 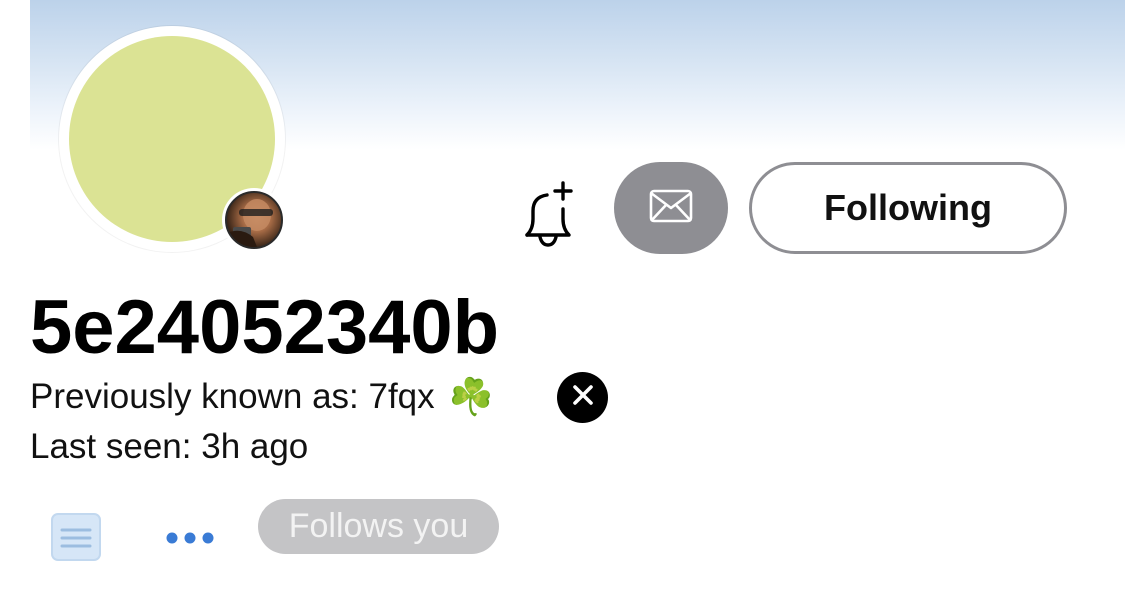 What do you see at coordinates (265, 327) in the screenshot?
I see `profile-username: 5e24052340b` at bounding box center [265, 327].